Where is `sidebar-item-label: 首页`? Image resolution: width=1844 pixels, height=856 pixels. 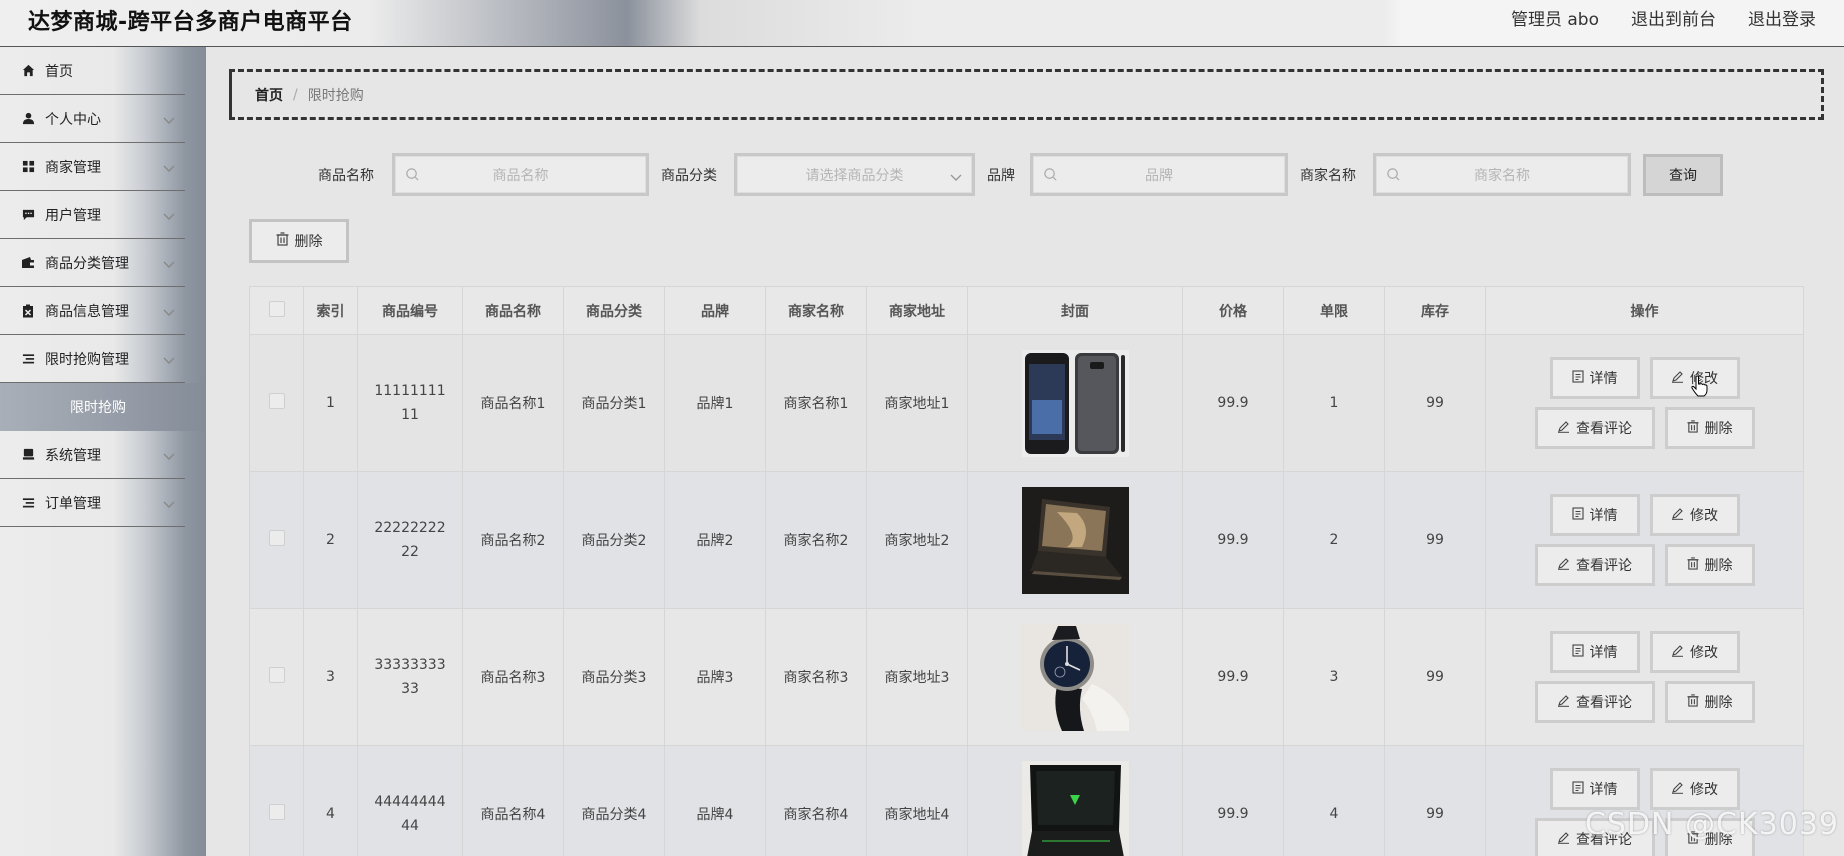
sidebar-item-label: 首页 is located at coordinates (59, 71).